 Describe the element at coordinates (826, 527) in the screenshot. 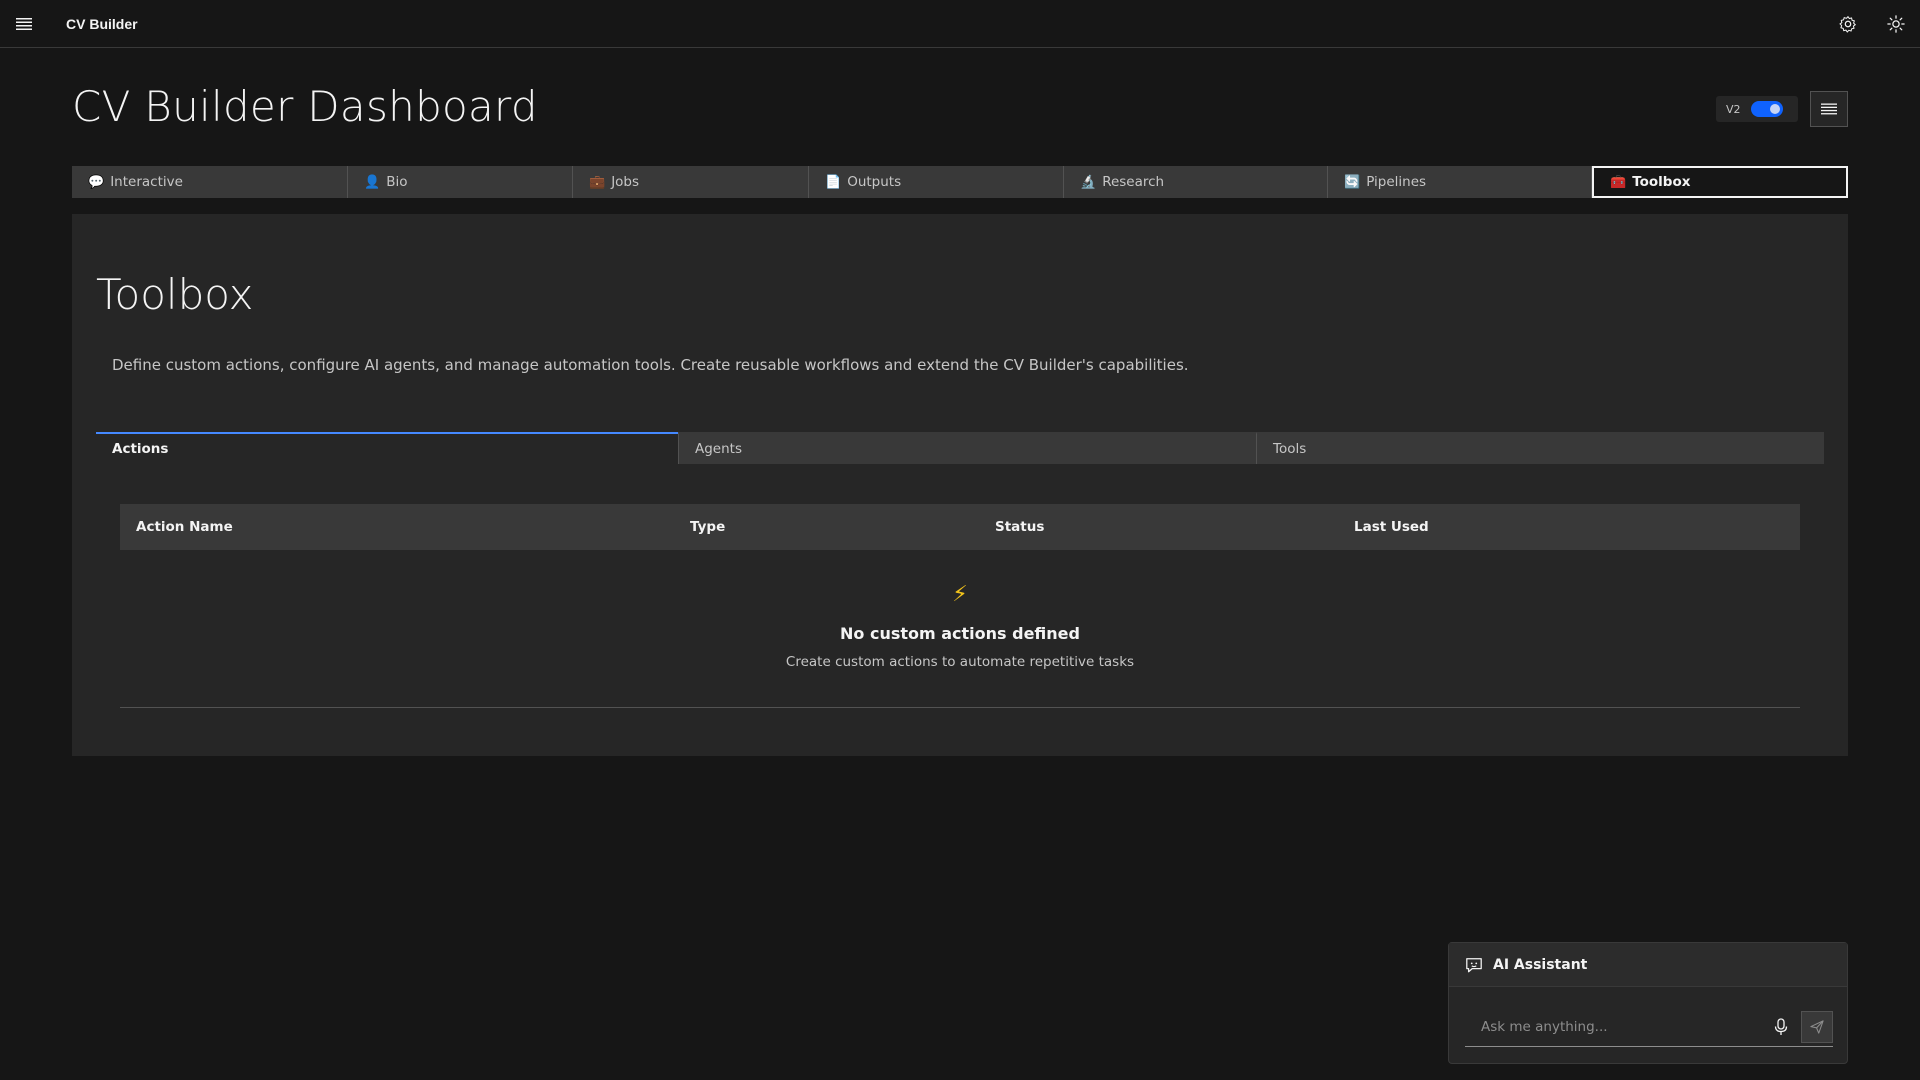

I see `column-header-type: Type` at that location.